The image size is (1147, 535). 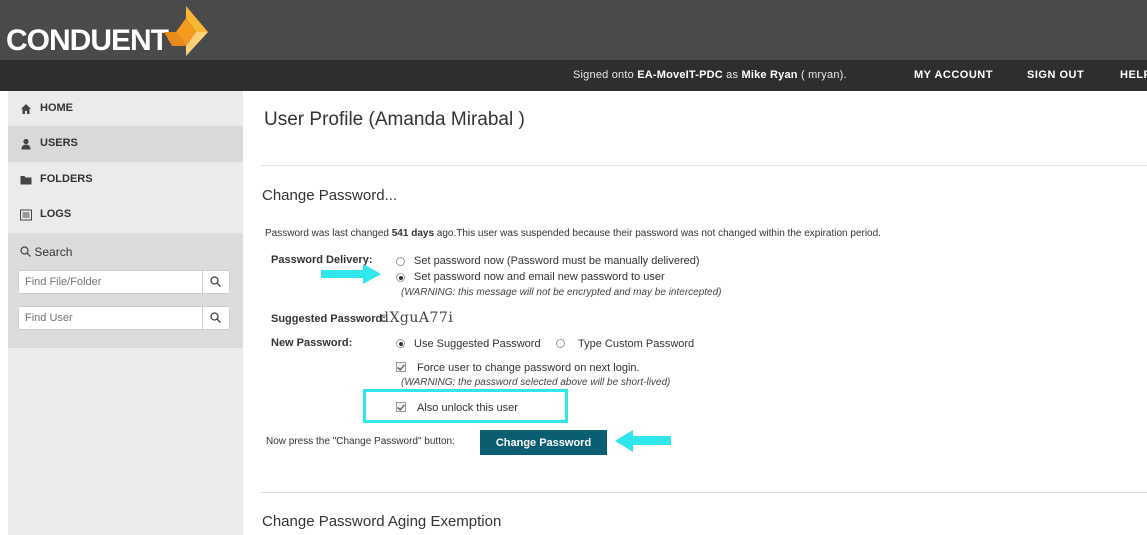 I want to click on search-label: Search, so click(x=53, y=252).